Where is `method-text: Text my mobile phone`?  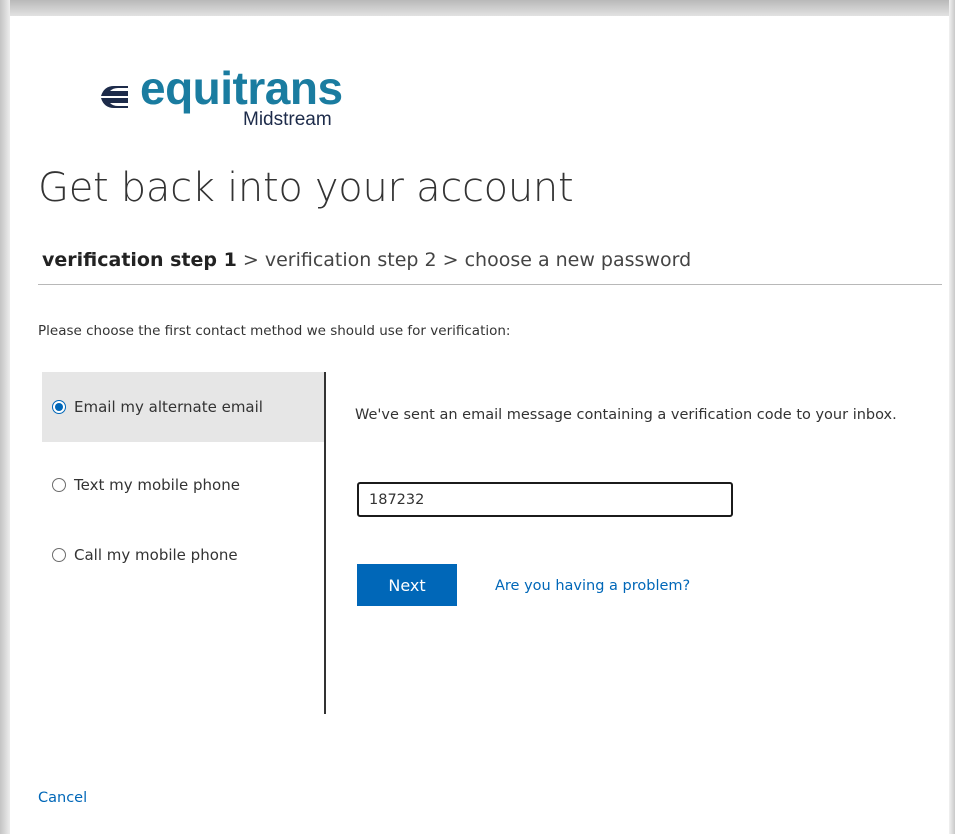
method-text: Text my mobile phone is located at coordinates (183, 485).